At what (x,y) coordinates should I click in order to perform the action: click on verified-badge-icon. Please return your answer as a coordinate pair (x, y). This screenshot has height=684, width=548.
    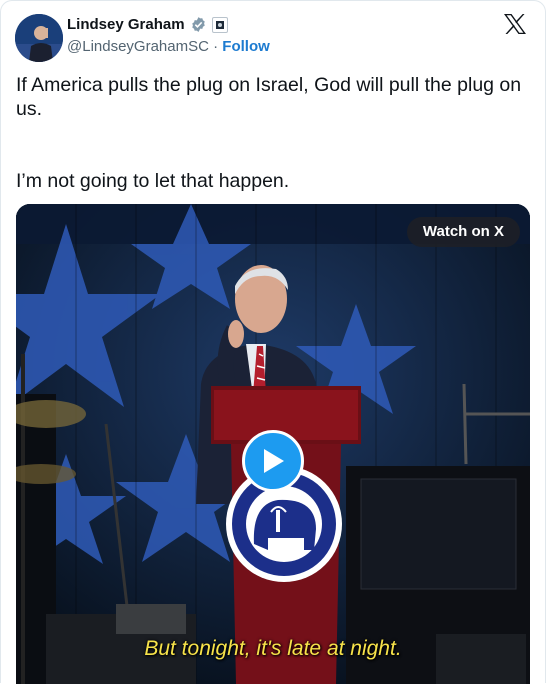
    Looking at the image, I should click on (198, 24).